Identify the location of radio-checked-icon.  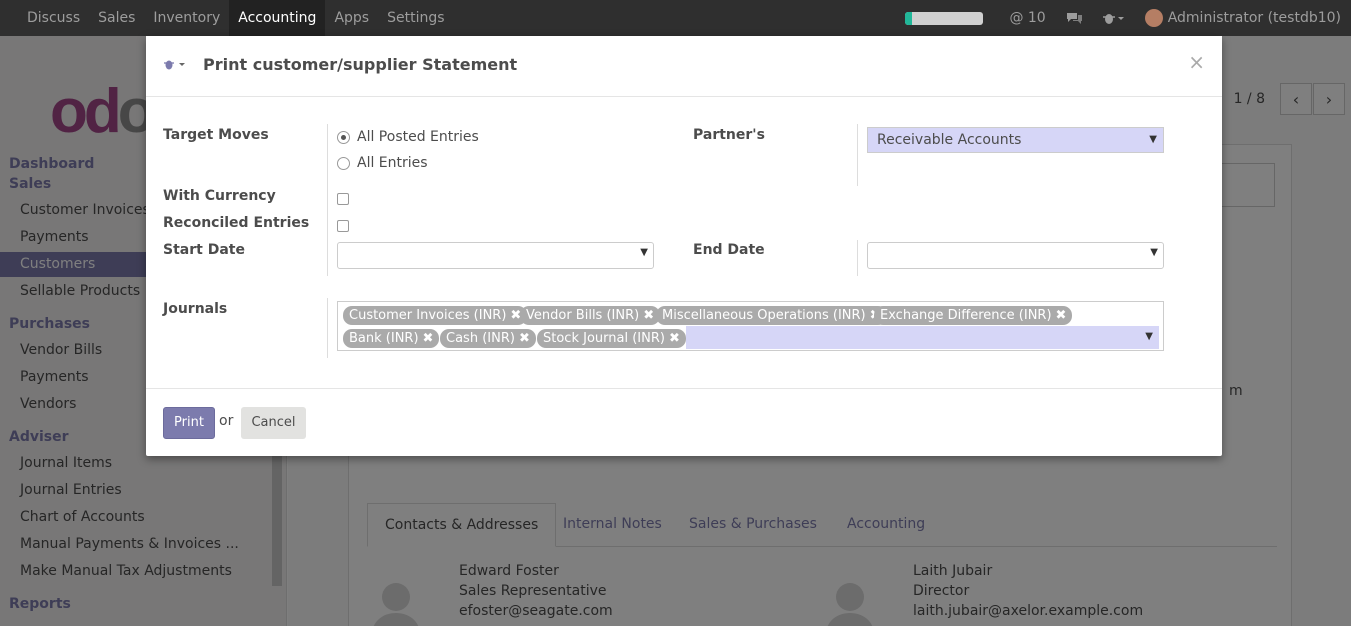
(343, 137).